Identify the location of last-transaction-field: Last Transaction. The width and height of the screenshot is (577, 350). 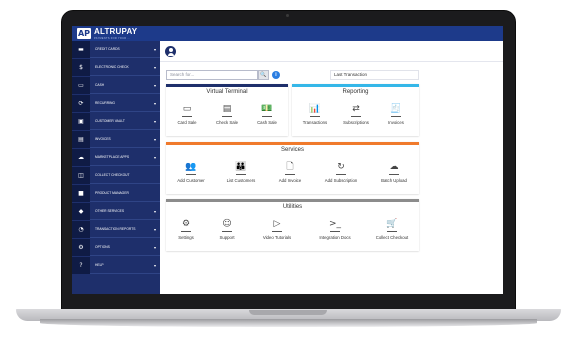
(374, 75).